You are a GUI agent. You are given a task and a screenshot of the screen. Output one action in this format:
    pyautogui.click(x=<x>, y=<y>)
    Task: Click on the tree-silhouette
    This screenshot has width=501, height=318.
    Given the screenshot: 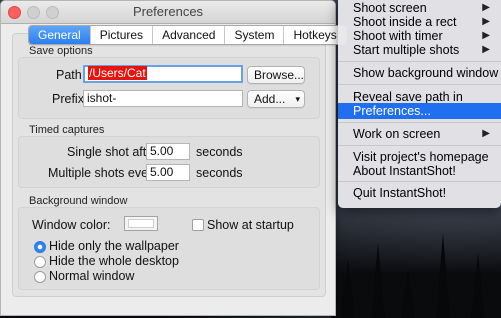 What is the action you would take?
    pyautogui.click(x=416, y=263)
    